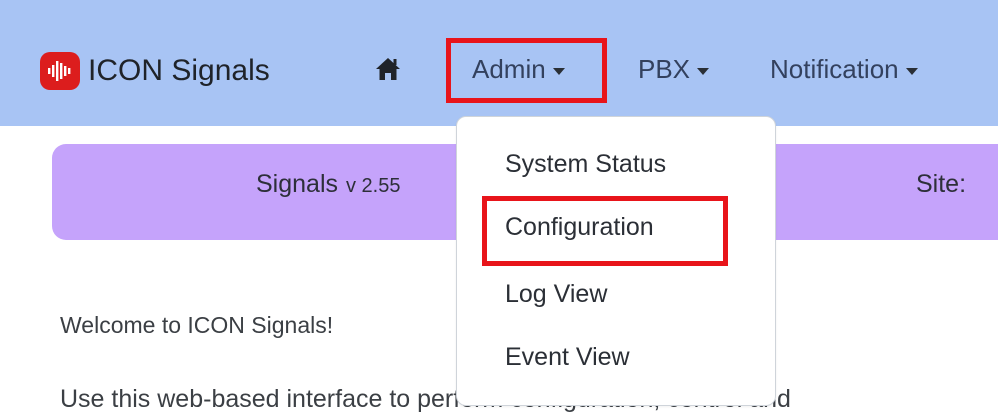  Describe the element at coordinates (664, 69) in the screenshot. I see `nav-pbx-label: PBX` at that location.